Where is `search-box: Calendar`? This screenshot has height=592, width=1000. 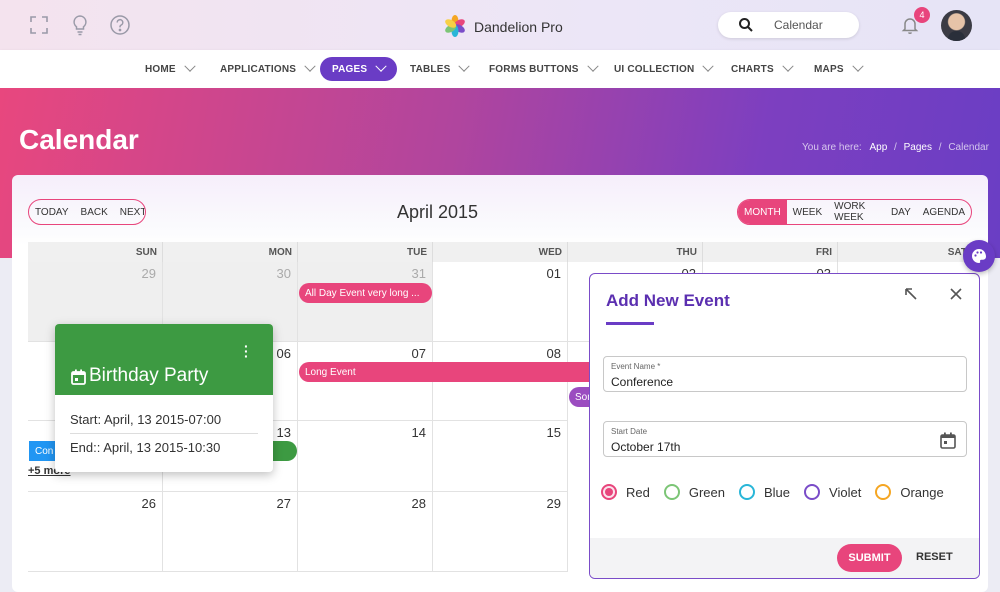
search-box: Calendar is located at coordinates (788, 25).